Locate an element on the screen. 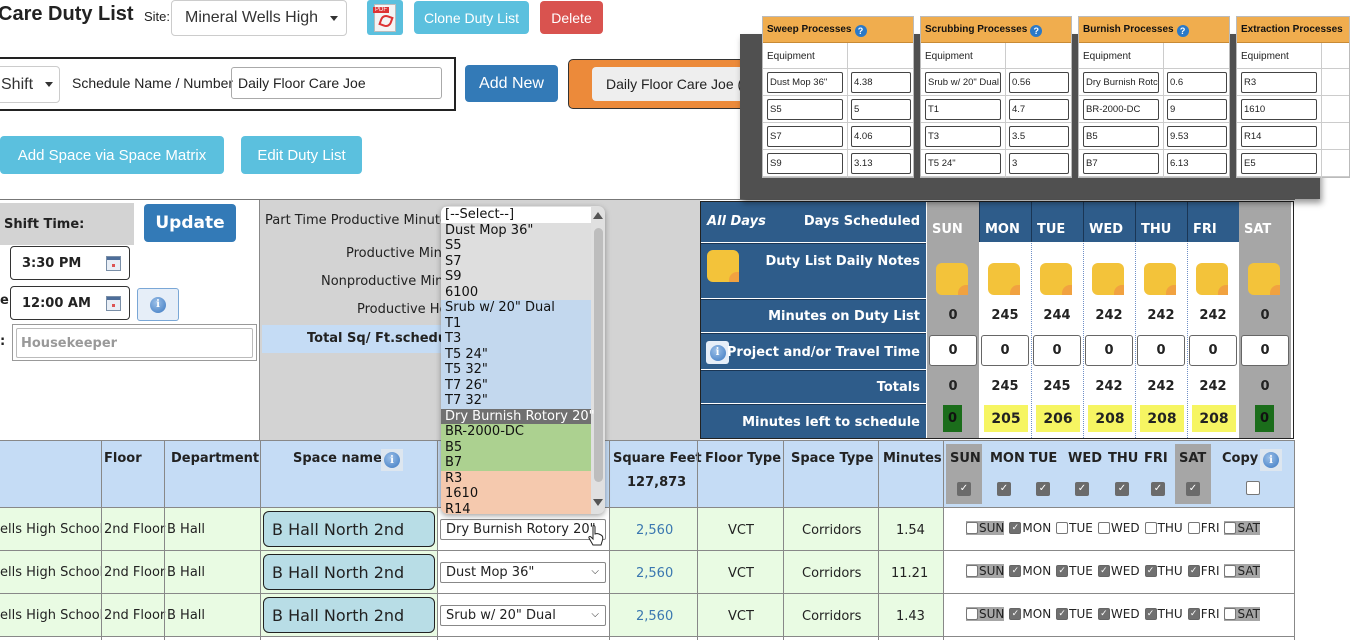 The width and height of the screenshot is (1350, 640). update-button: Update is located at coordinates (190, 223).